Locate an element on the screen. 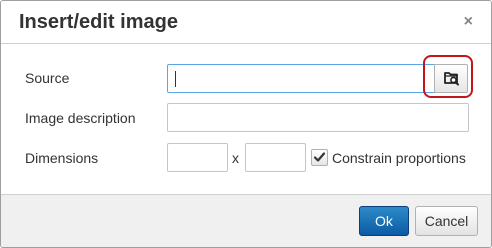  checkmark-icon is located at coordinates (319, 157).